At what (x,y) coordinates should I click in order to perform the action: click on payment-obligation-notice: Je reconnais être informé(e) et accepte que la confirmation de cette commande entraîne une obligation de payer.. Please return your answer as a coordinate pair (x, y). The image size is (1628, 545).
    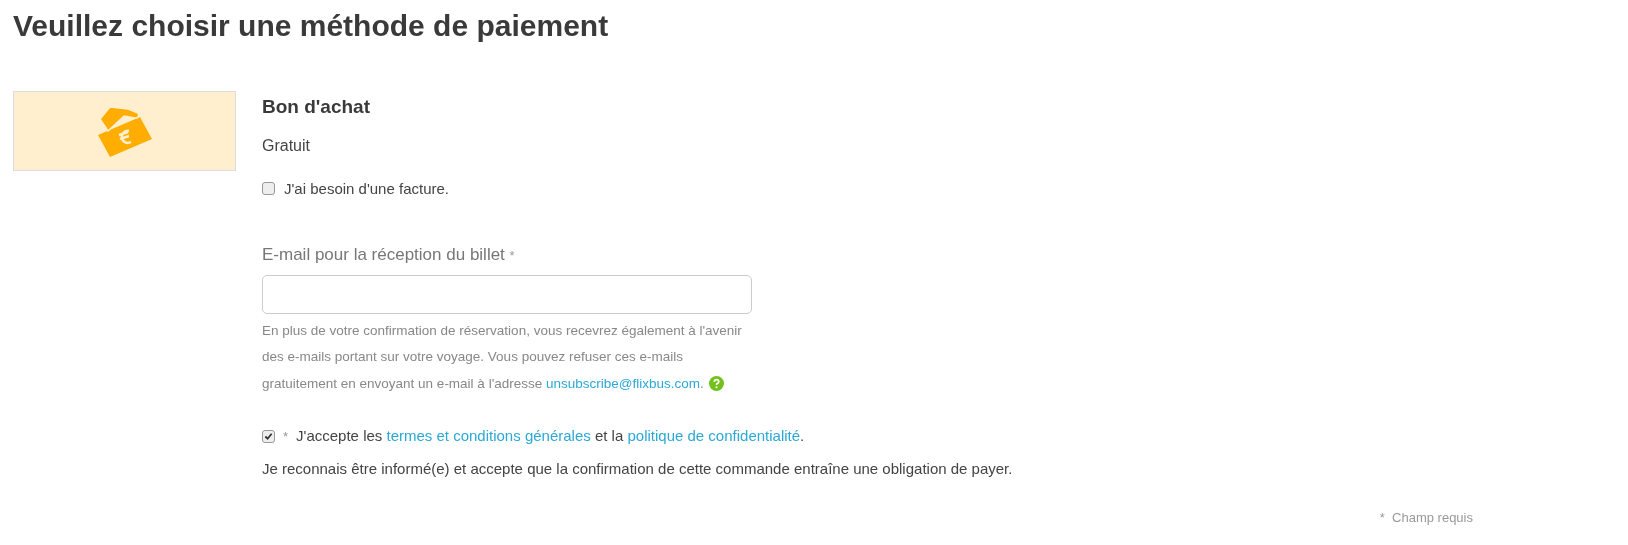
    Looking at the image, I should click on (637, 468).